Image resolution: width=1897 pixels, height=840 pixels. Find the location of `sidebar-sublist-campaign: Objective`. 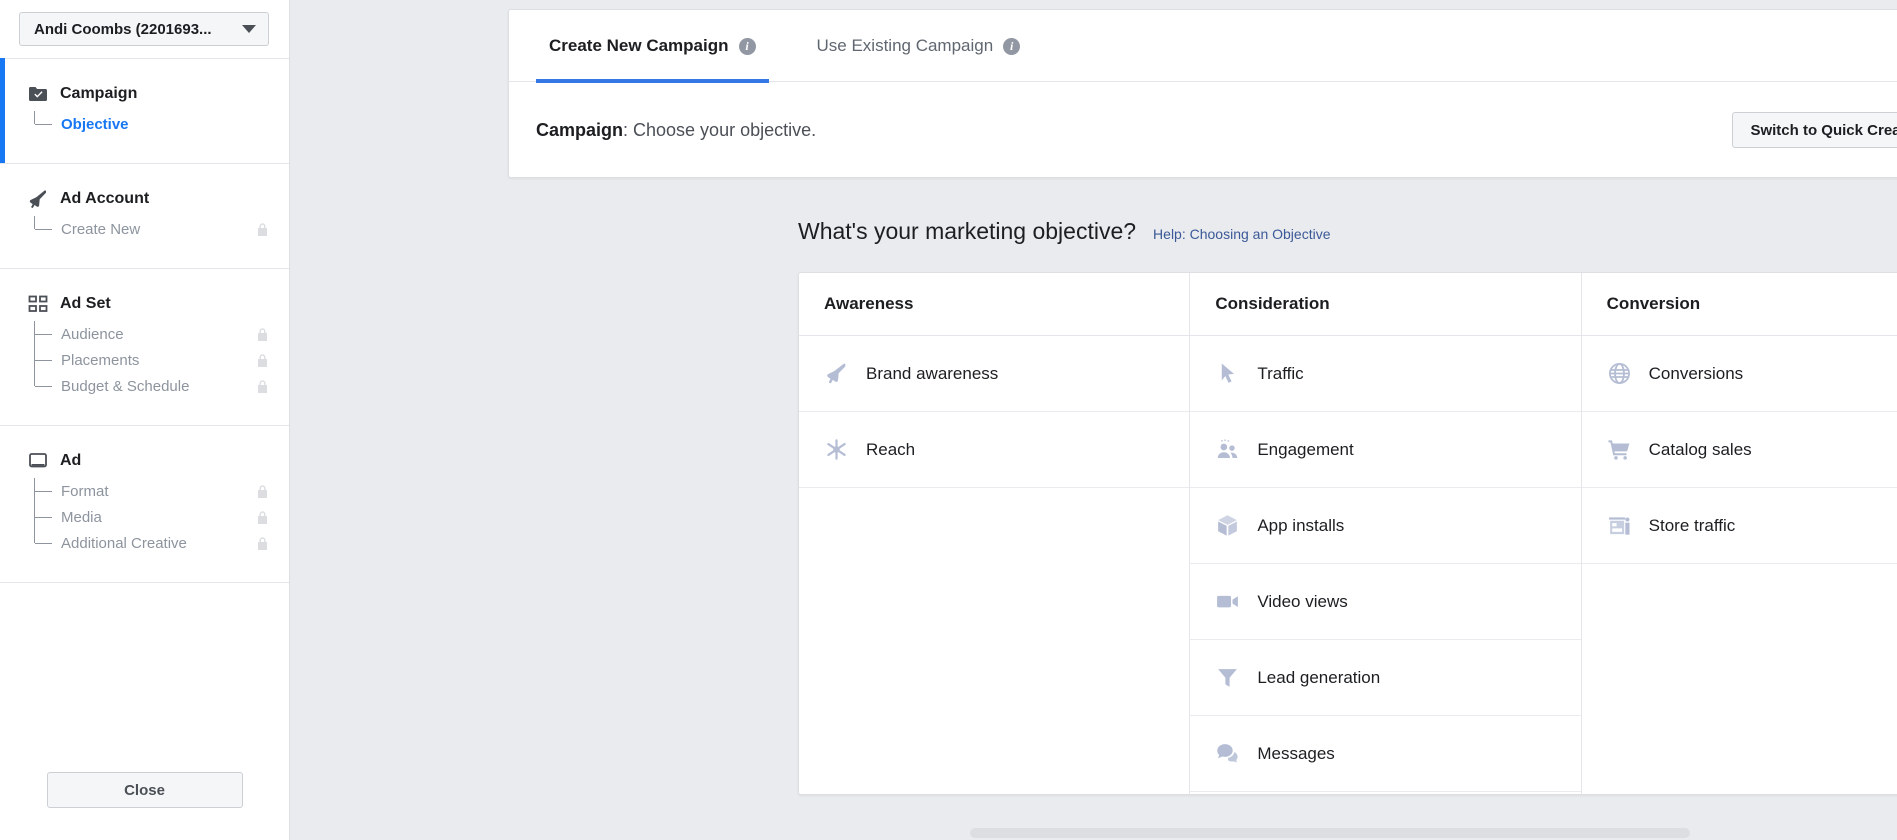

sidebar-sublist-campaign: Objective is located at coordinates (144, 124).